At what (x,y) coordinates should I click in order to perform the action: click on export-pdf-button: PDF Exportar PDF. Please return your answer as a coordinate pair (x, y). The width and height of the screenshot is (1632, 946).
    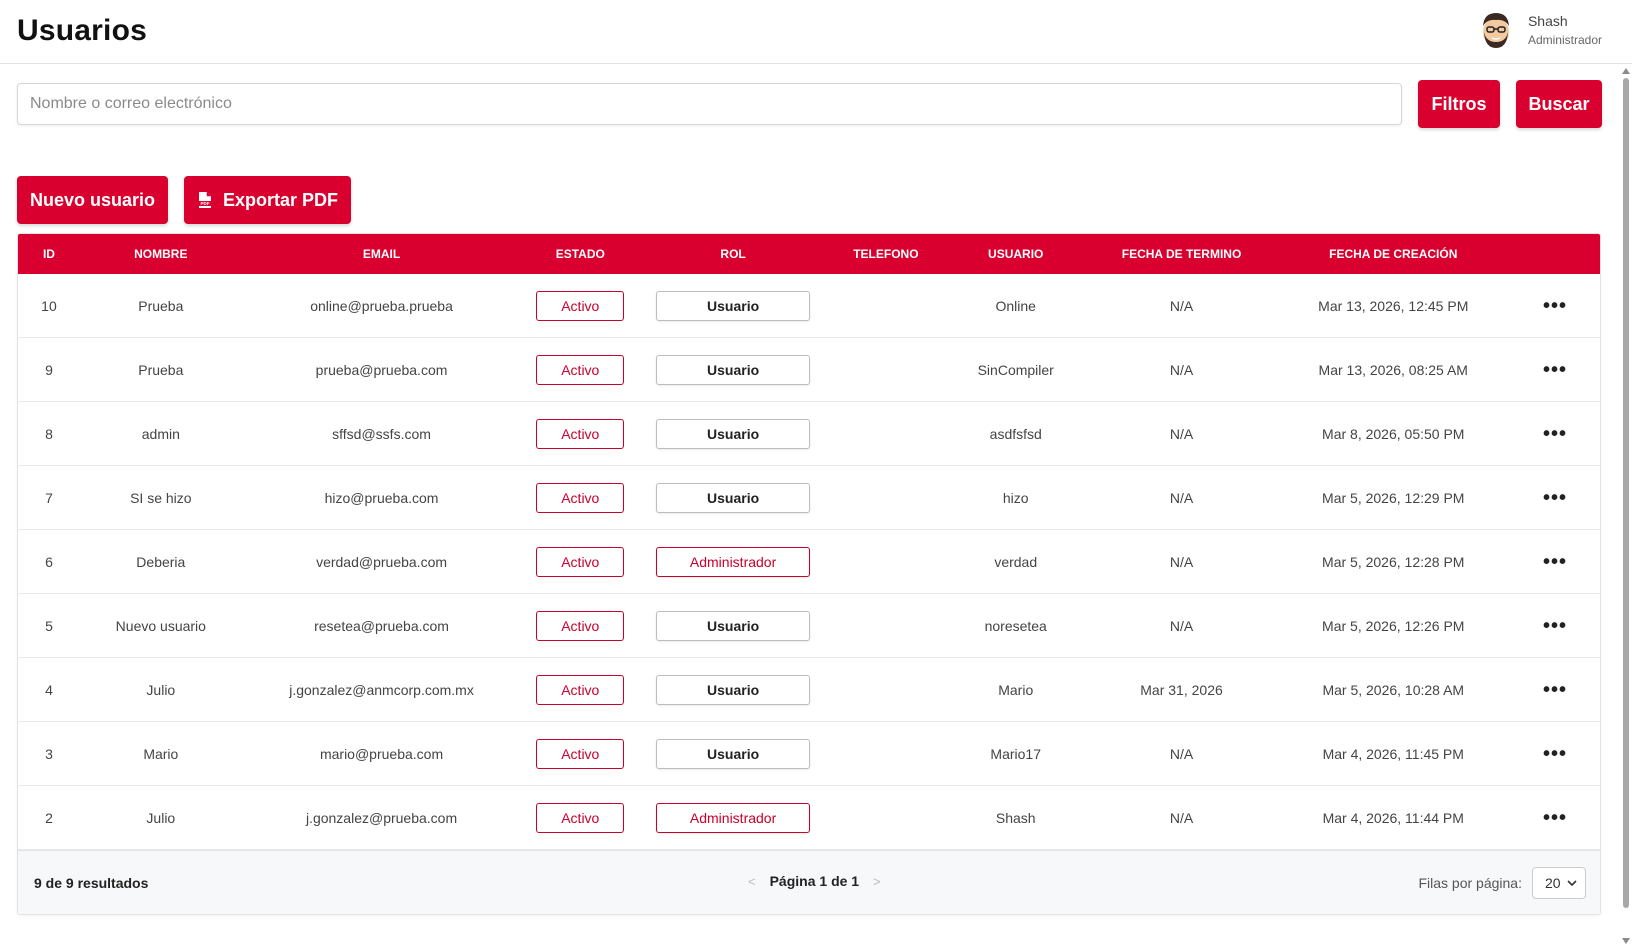
    Looking at the image, I should click on (267, 200).